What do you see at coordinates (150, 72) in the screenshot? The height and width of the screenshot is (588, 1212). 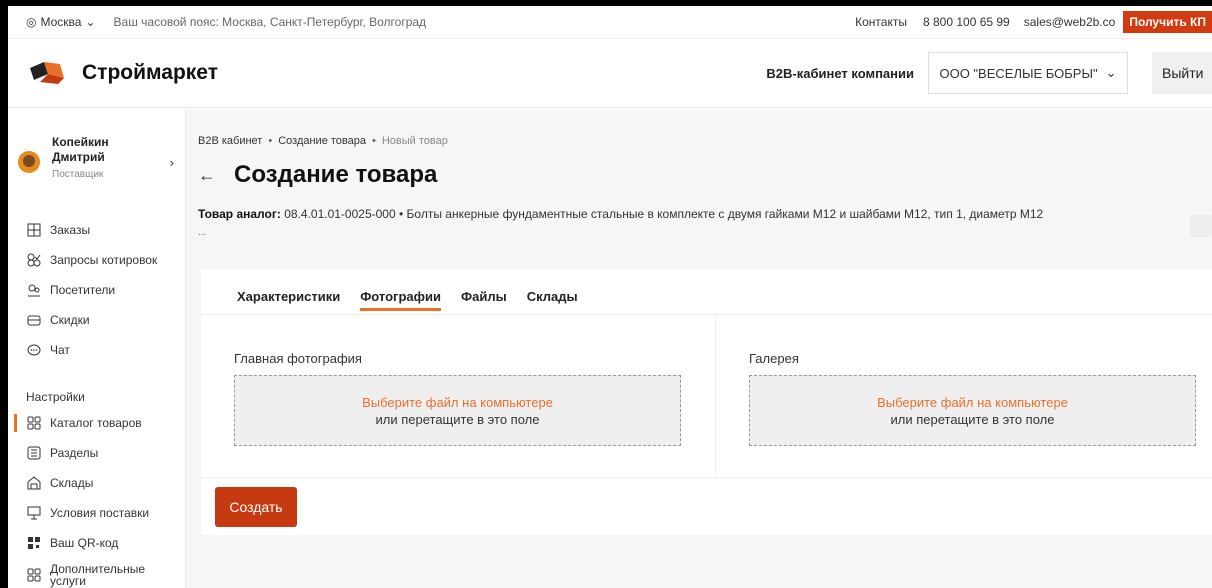 I see `logo-text: Строймаркет` at bounding box center [150, 72].